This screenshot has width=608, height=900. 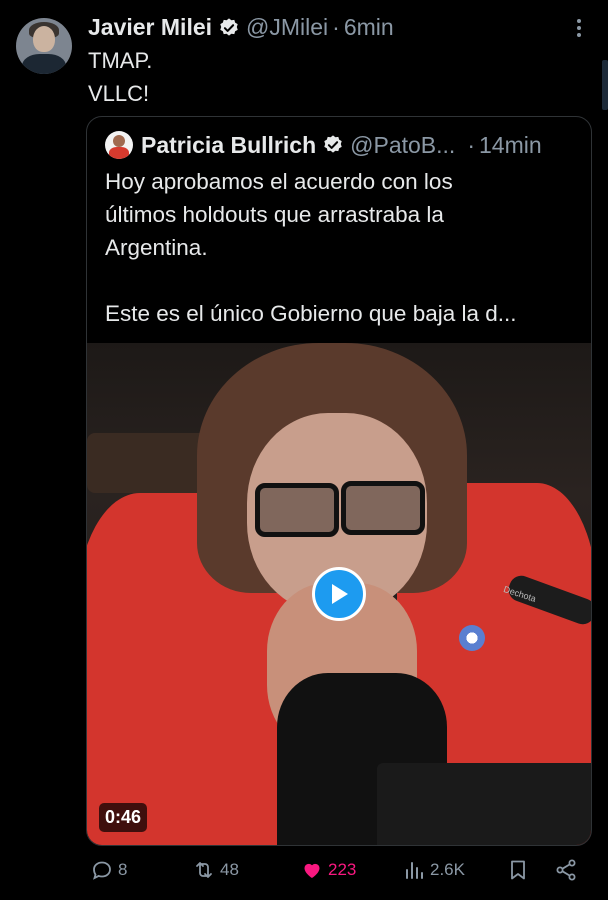 What do you see at coordinates (414, 870) in the screenshot?
I see `views-icon` at bounding box center [414, 870].